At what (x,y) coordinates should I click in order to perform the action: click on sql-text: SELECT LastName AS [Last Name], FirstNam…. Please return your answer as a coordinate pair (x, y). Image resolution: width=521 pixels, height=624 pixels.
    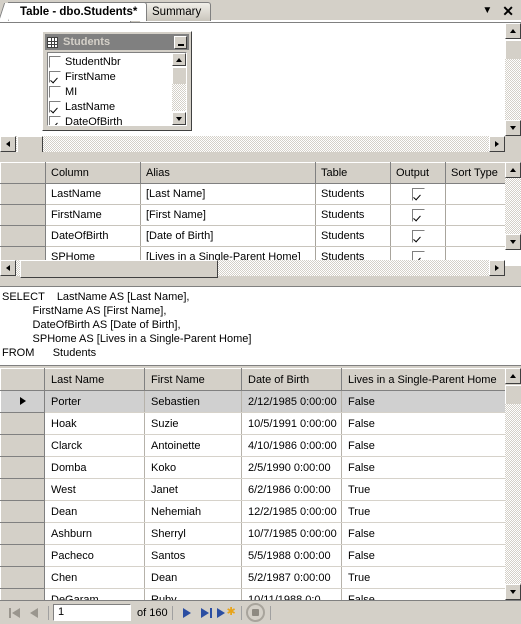
    Looking at the image, I should click on (261, 325).